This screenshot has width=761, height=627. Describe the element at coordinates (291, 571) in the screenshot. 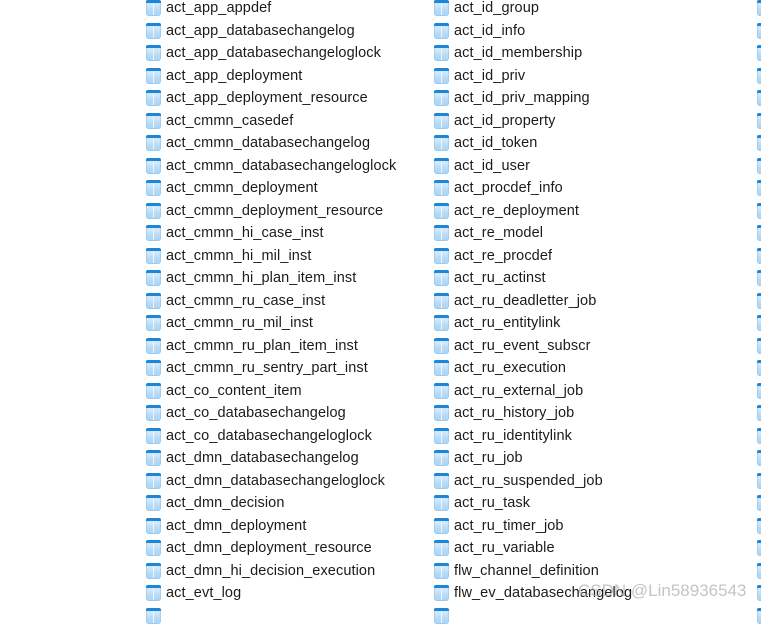

I see `list-item: act_dmn_hi_decision_execution` at that location.